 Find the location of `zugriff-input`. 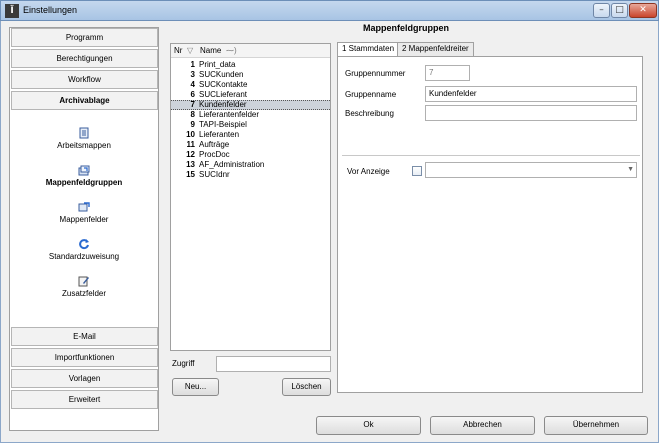

zugriff-input is located at coordinates (273, 364).